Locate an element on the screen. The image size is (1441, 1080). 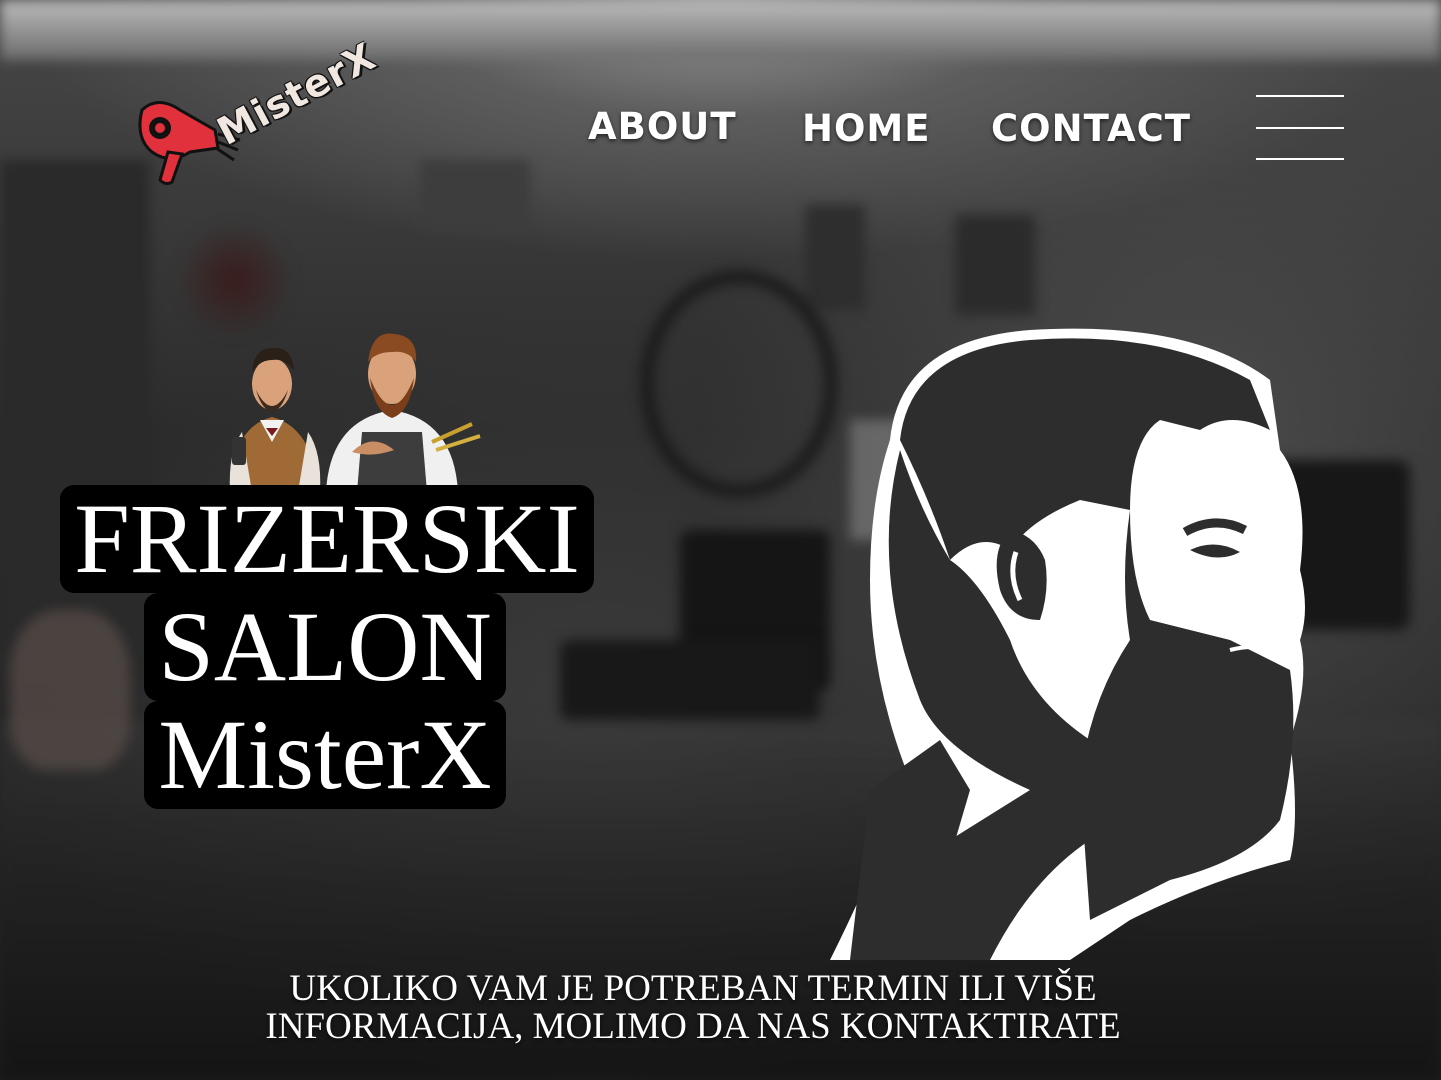
hero-title-line: MisterX is located at coordinates (325, 755).